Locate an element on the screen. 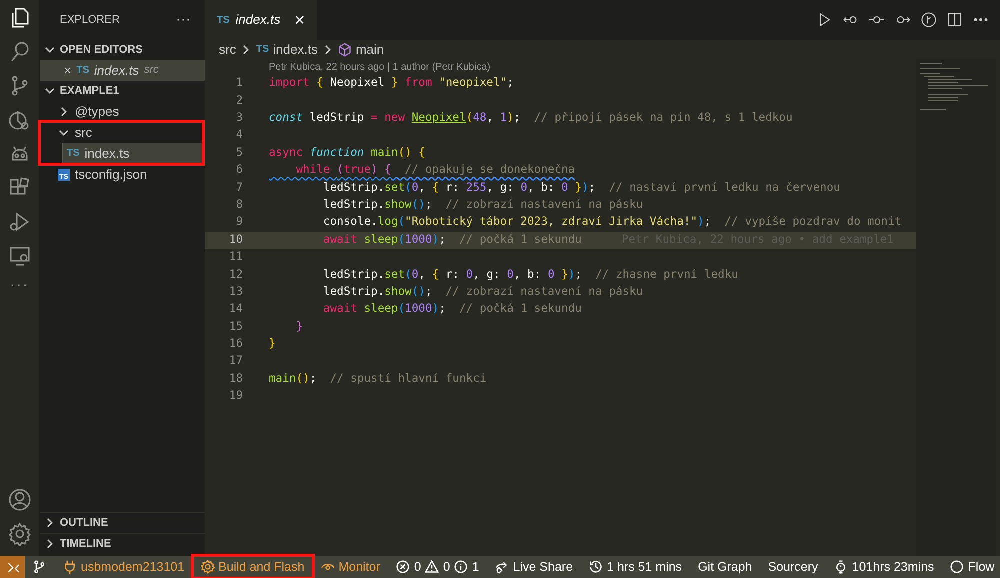 This screenshot has width=1000, height=578. line-number: 2 is located at coordinates (239, 100).